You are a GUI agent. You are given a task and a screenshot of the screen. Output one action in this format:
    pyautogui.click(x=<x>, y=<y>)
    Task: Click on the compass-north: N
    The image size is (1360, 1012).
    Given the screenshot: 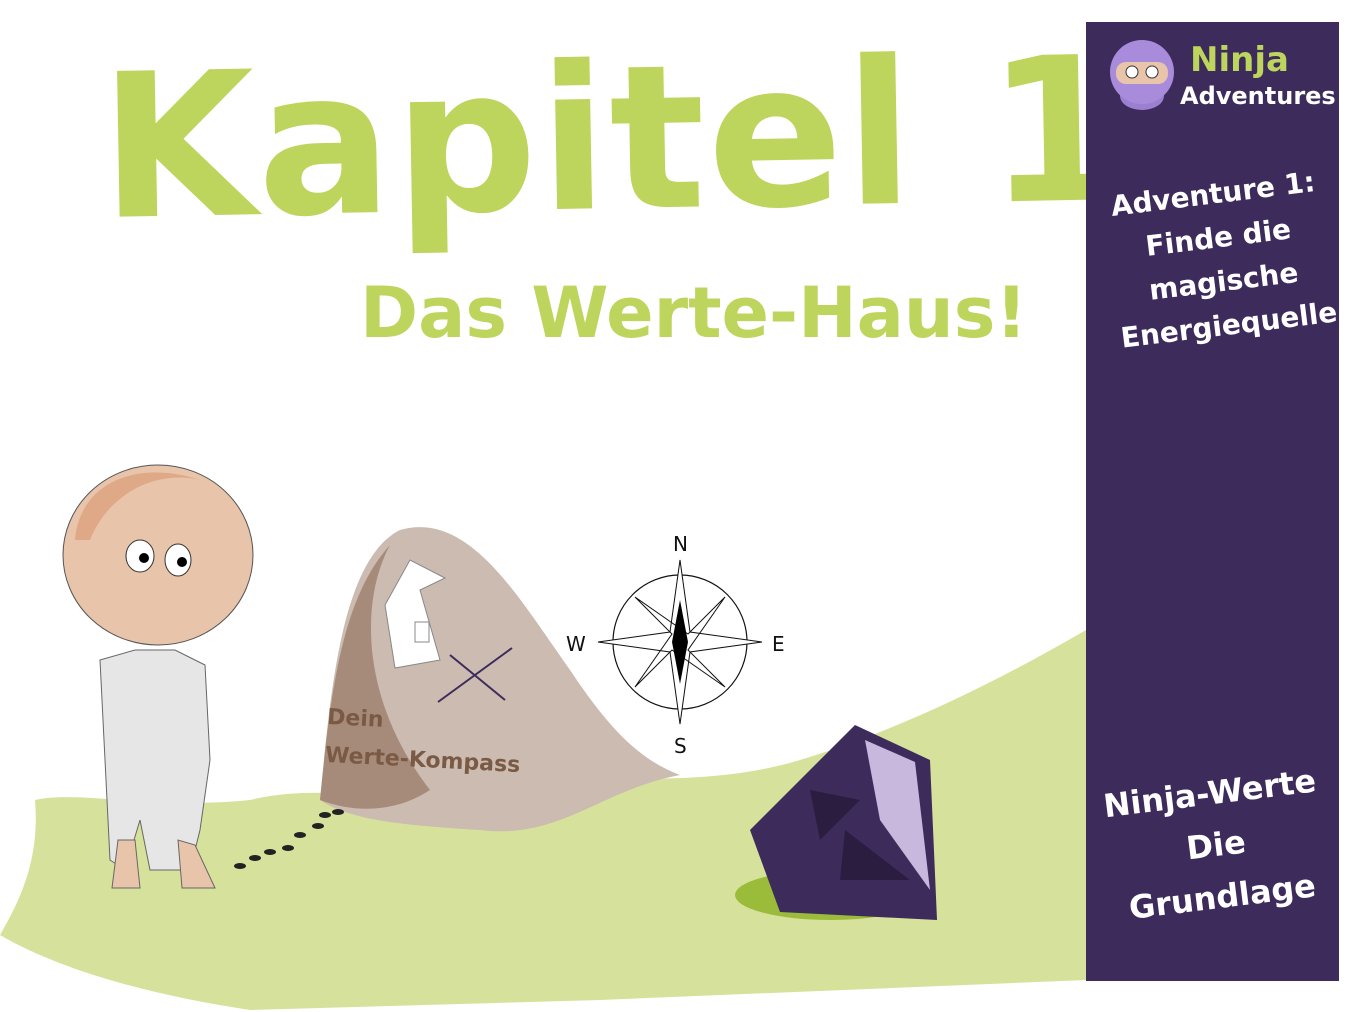 What is the action you would take?
    pyautogui.click(x=680, y=544)
    